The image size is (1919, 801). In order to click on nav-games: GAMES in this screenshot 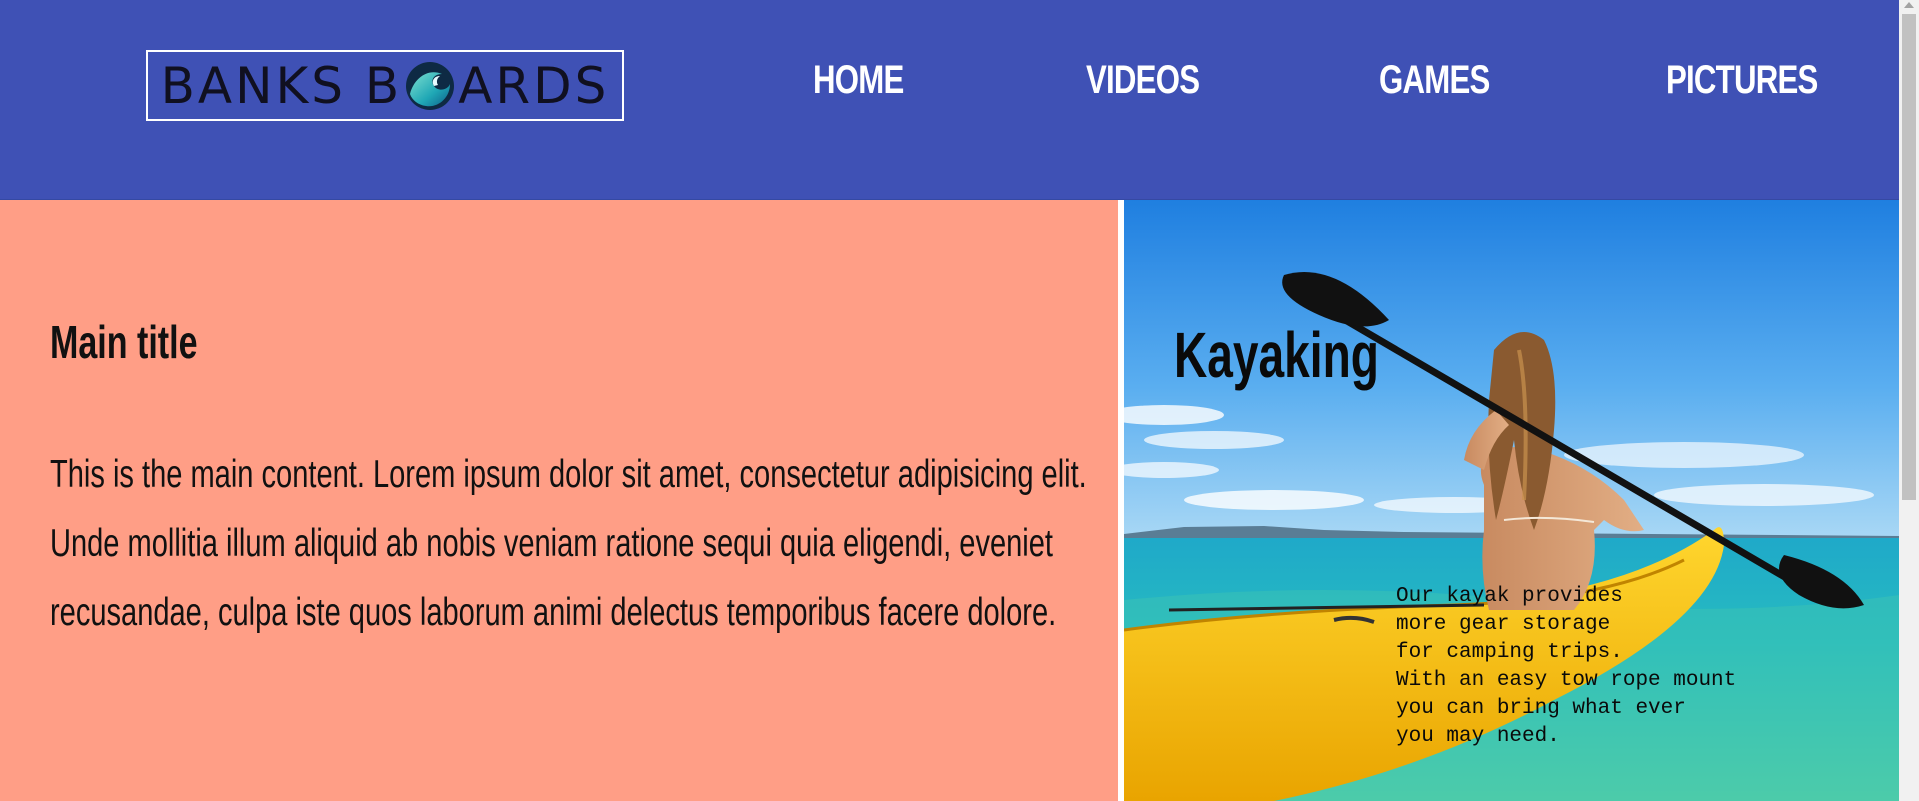, I will do `click(1434, 80)`.